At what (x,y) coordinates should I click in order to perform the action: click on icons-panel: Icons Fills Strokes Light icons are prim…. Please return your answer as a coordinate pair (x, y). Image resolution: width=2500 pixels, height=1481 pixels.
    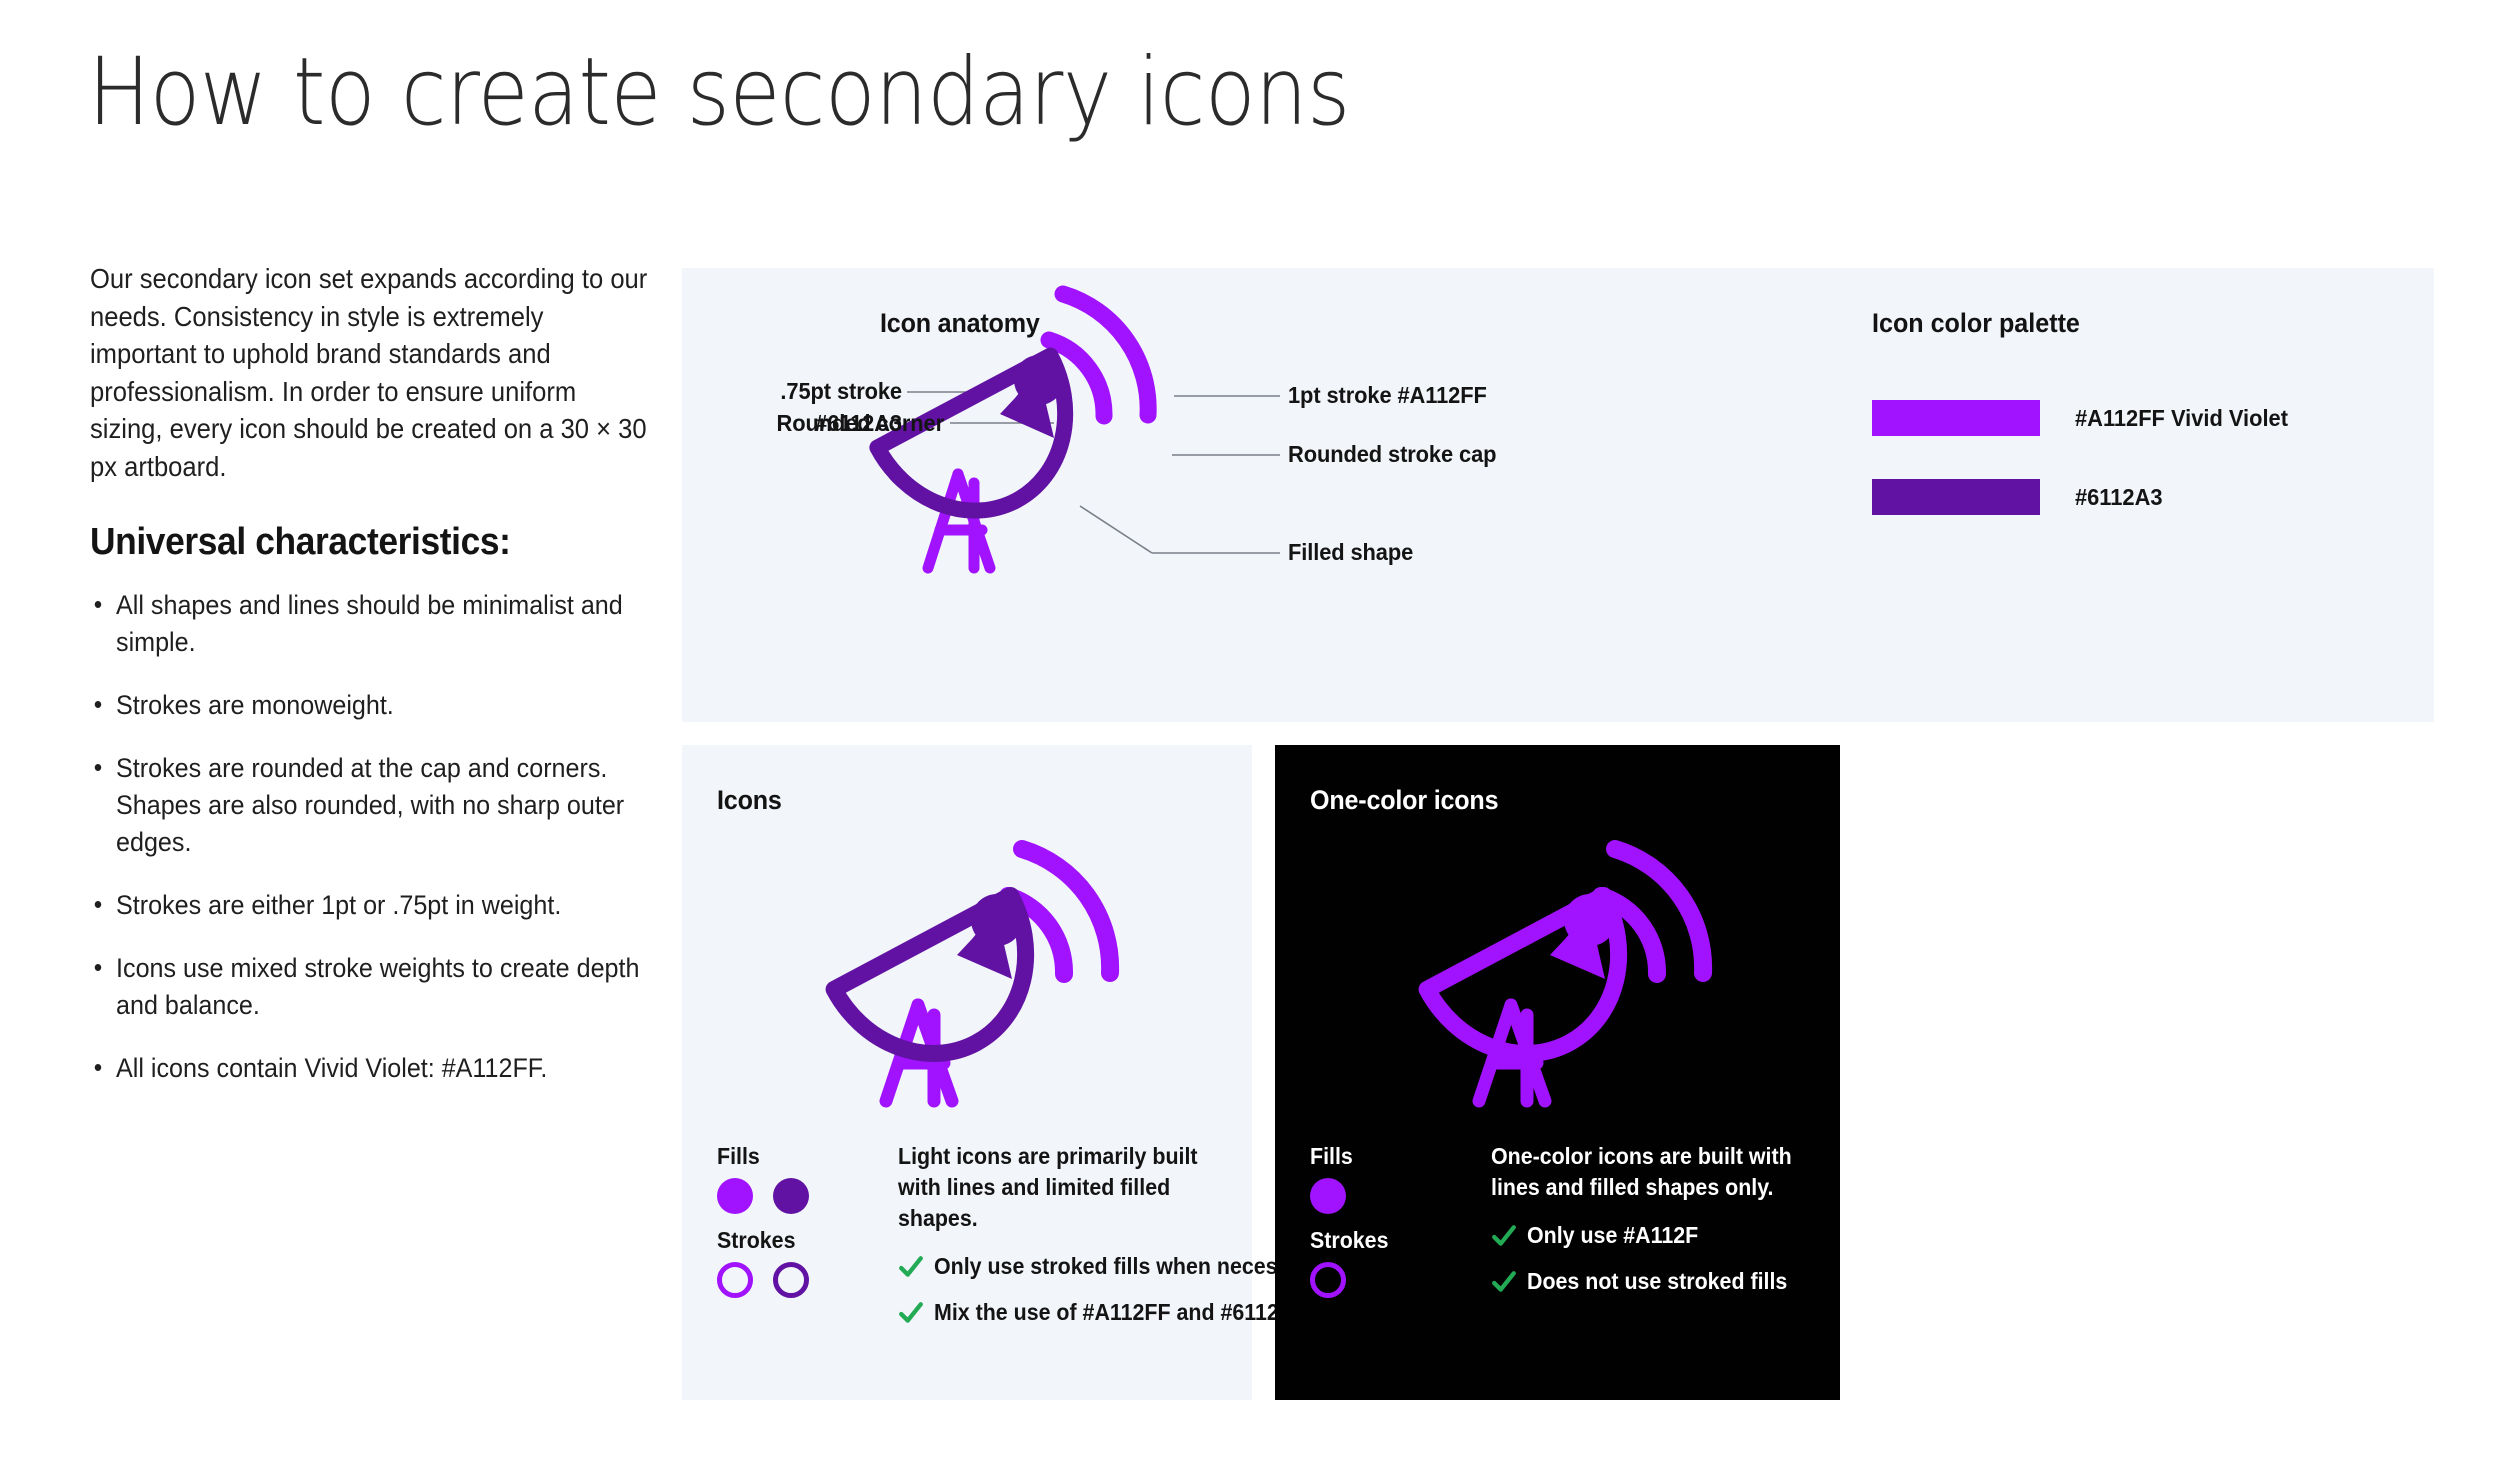
    Looking at the image, I should click on (1002, 1072).